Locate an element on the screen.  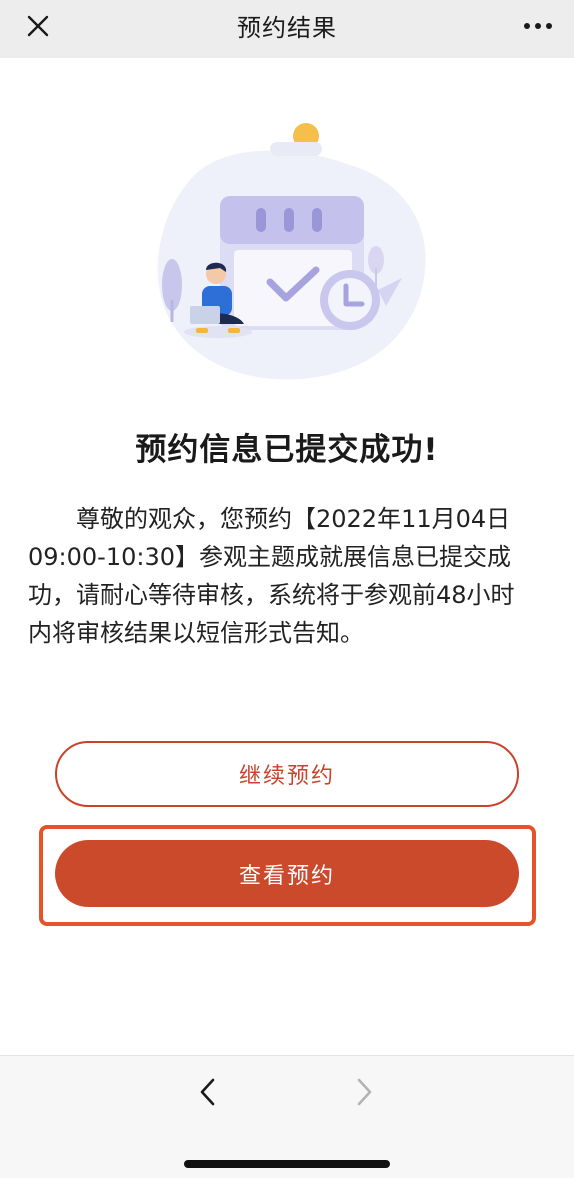
more-dots-icon is located at coordinates (538, 26).